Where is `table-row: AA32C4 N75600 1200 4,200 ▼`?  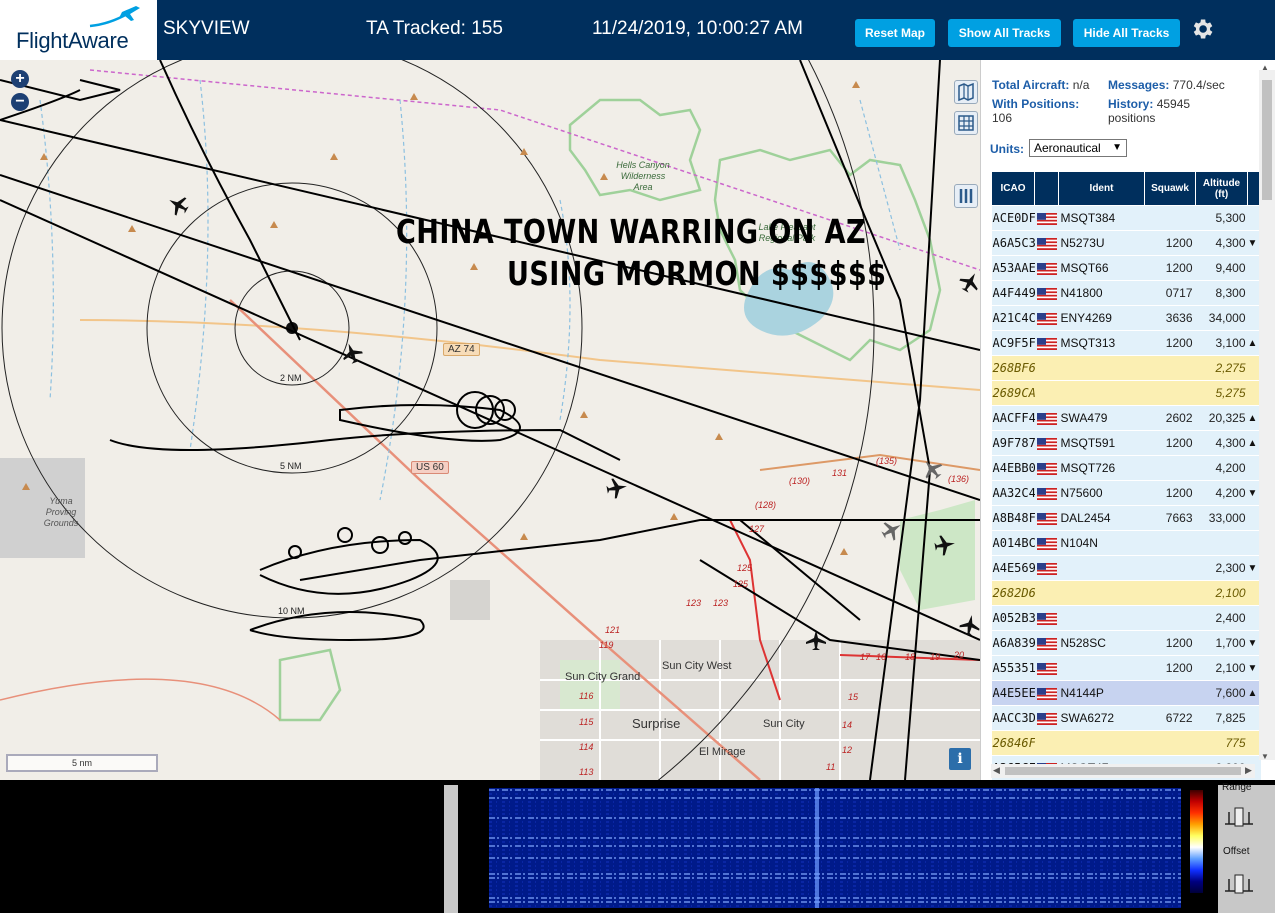 table-row: AA32C4 N75600 1200 4,200 ▼ is located at coordinates (1126, 493).